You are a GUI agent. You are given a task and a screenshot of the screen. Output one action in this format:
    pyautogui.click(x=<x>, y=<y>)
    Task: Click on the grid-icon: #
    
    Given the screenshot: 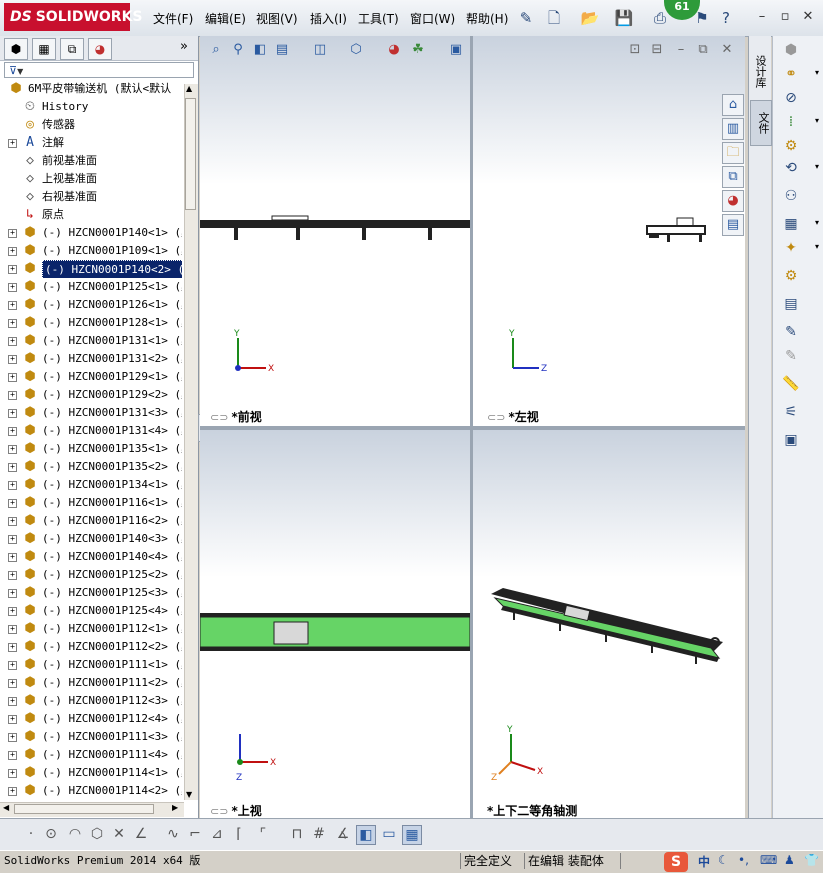 What is the action you would take?
    pyautogui.click(x=319, y=834)
    